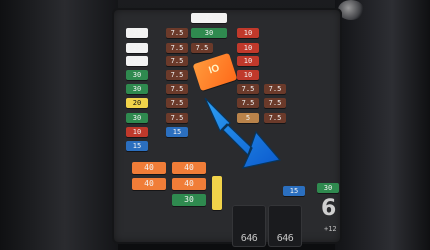 The image size is (430, 250). What do you see at coordinates (248, 118) in the screenshot?
I see `fuse: 5` at bounding box center [248, 118].